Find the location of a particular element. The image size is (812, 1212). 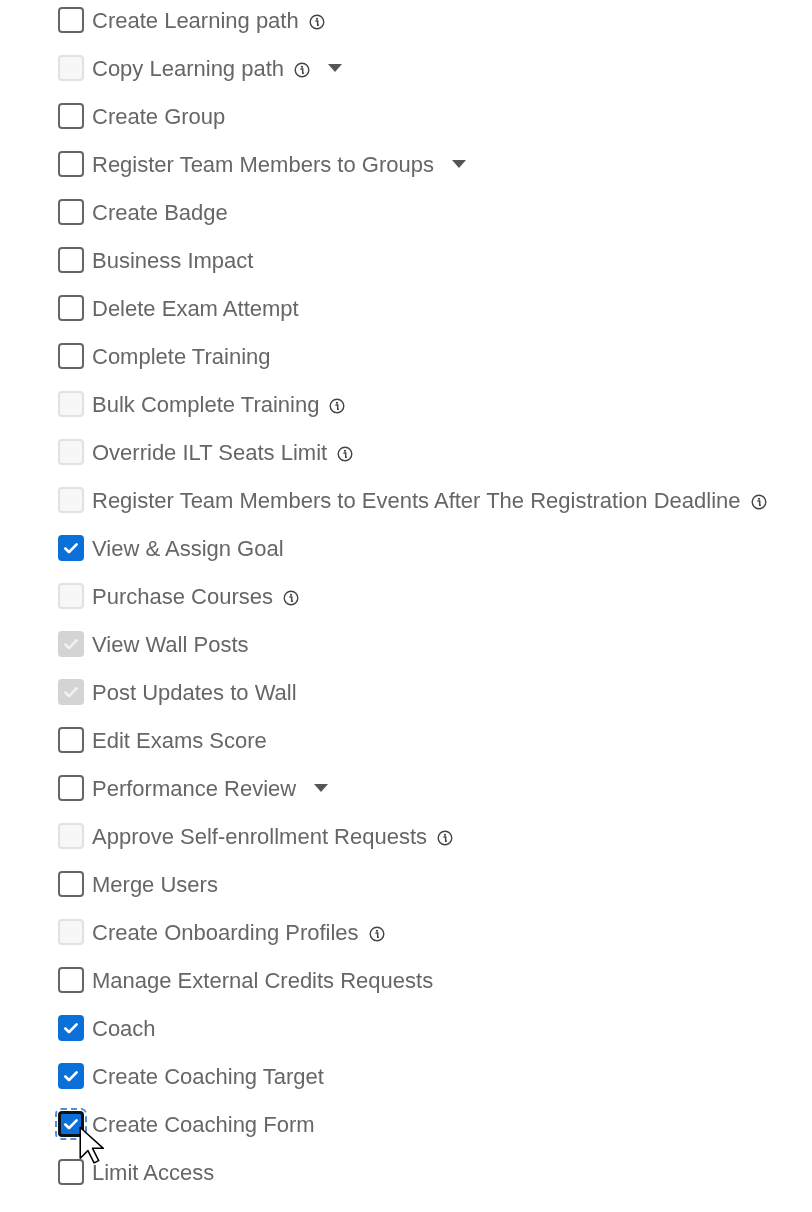

permission-label: Create Onboarding Profiles is located at coordinates (225, 932).